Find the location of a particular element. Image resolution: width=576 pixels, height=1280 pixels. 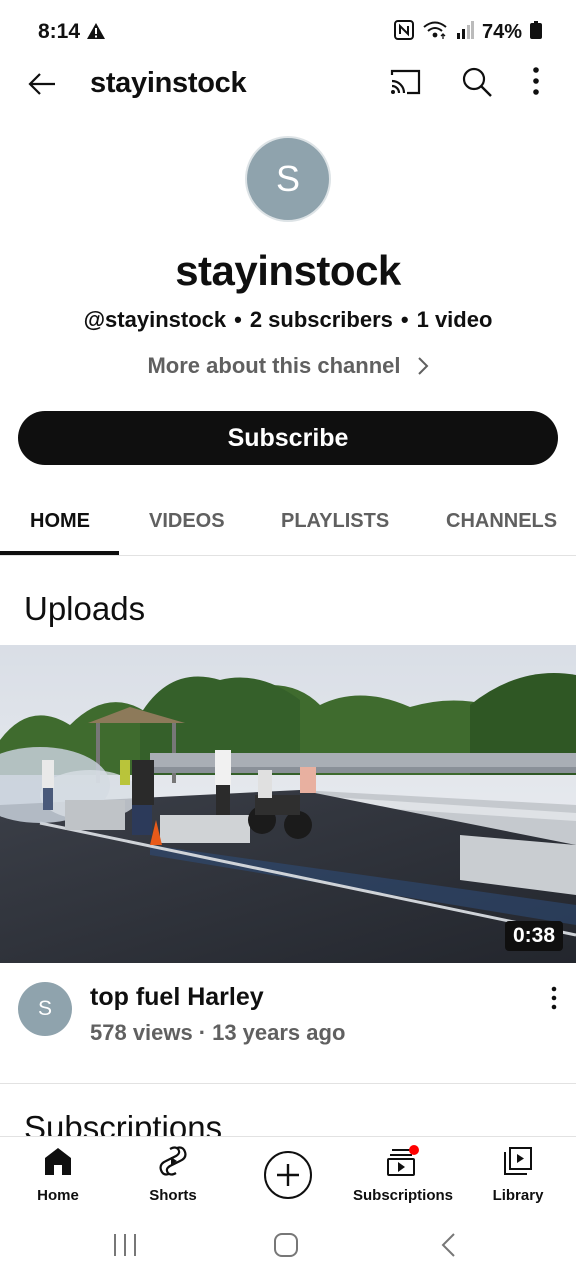

tab-home: HOME is located at coordinates (60, 521).